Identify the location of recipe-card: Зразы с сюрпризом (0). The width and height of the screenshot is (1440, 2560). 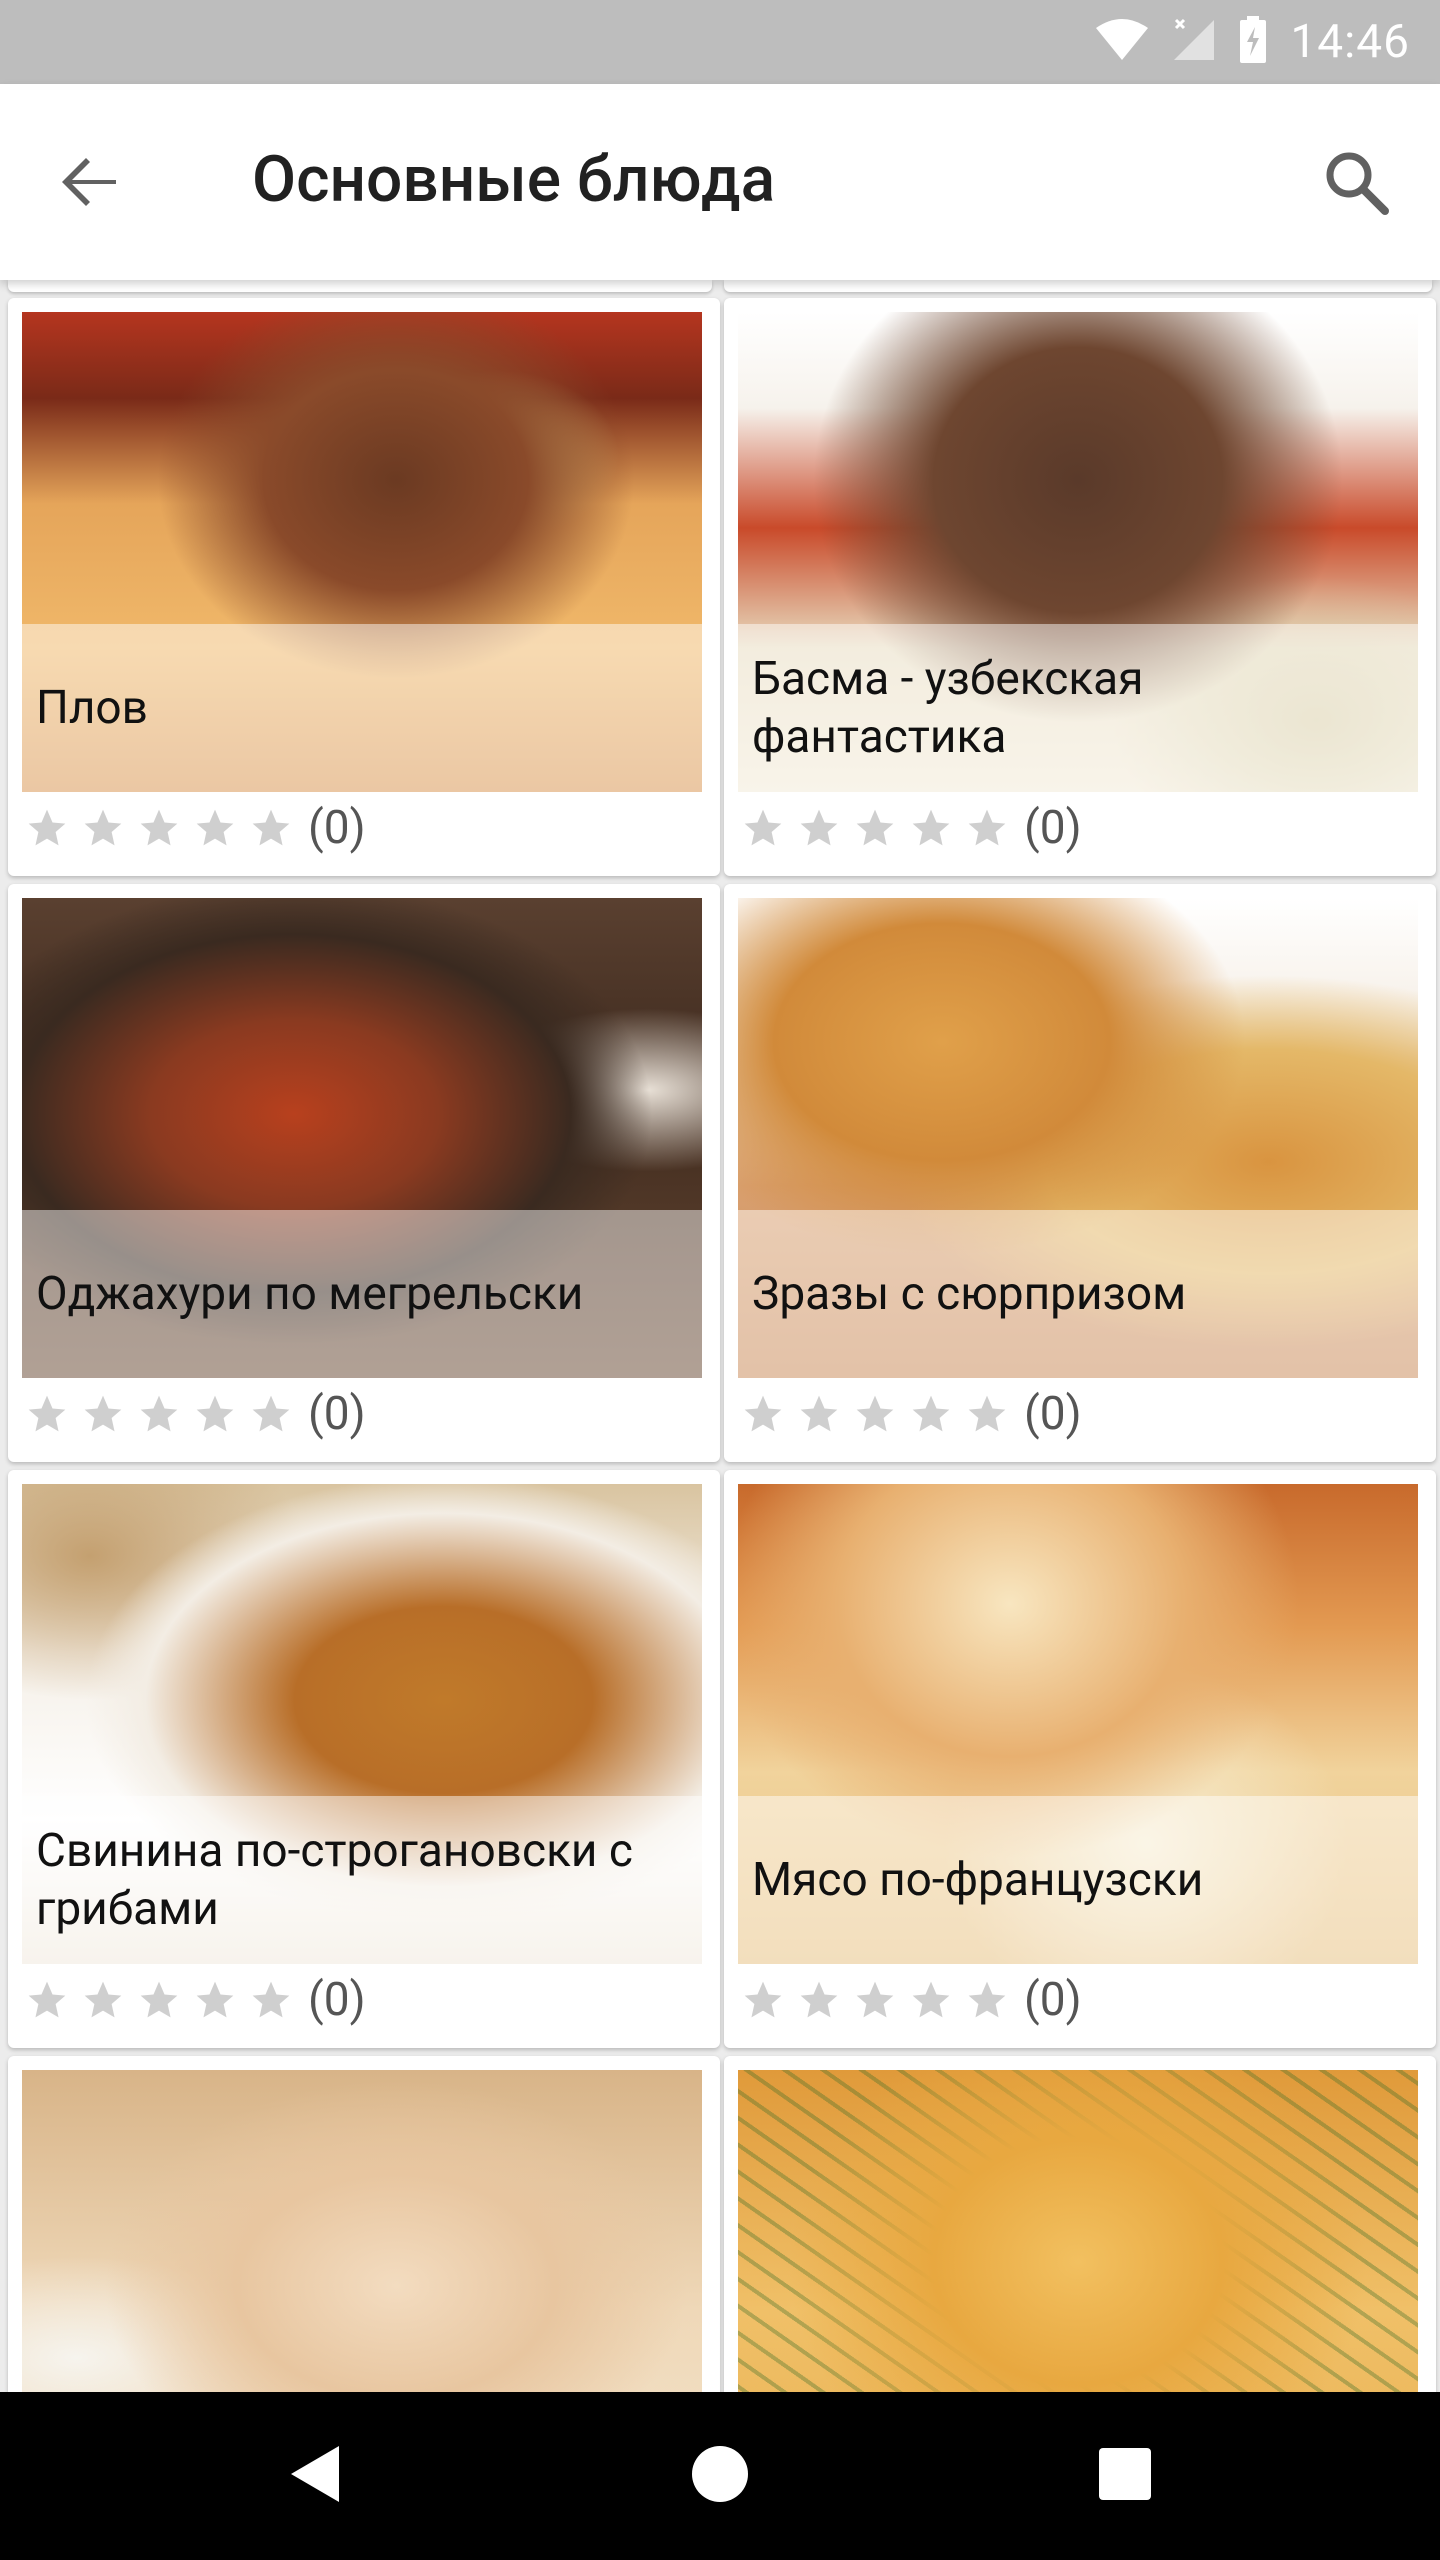
(1080, 1173).